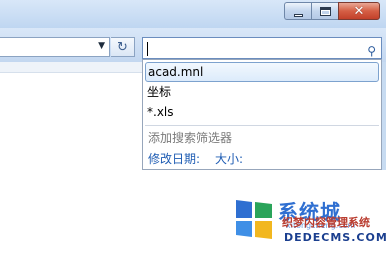  What do you see at coordinates (159, 92) in the screenshot?
I see `suggestion-label: 坐标` at bounding box center [159, 92].